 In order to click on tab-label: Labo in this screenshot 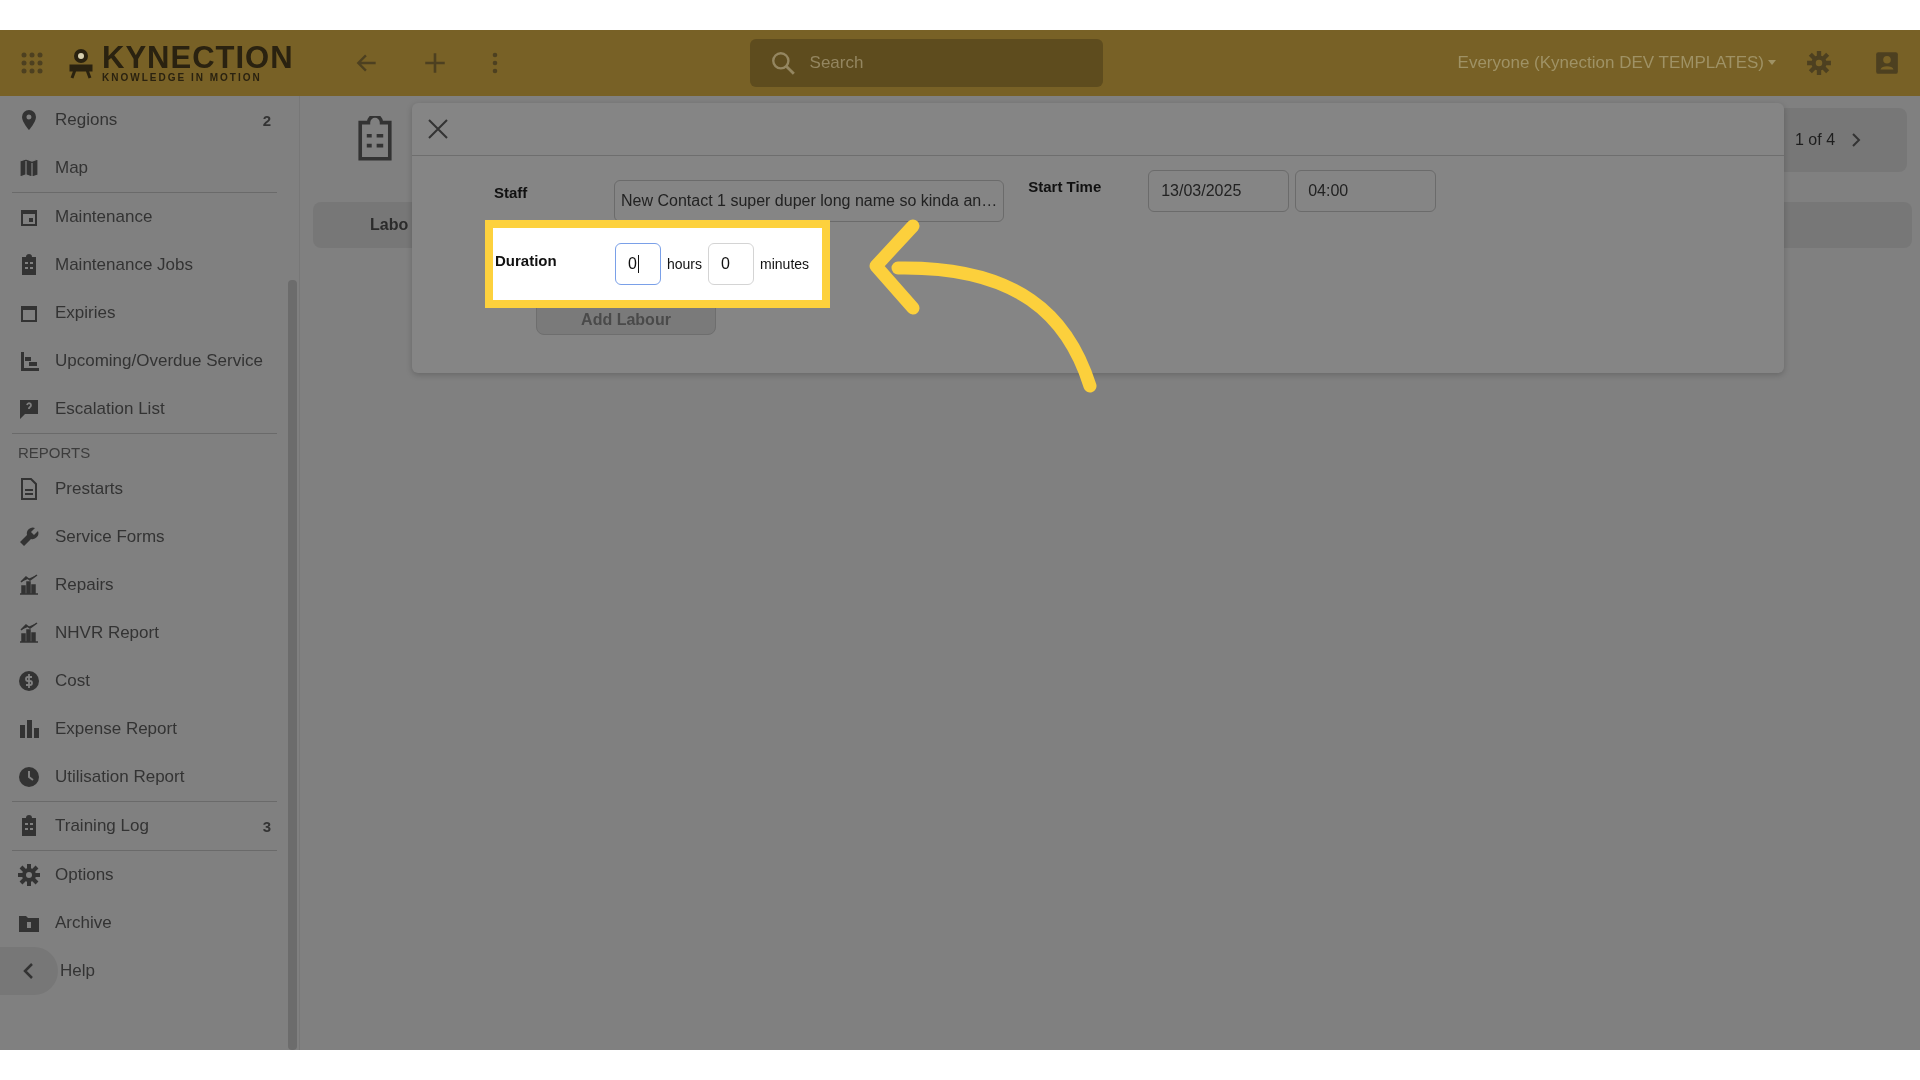, I will do `click(389, 225)`.